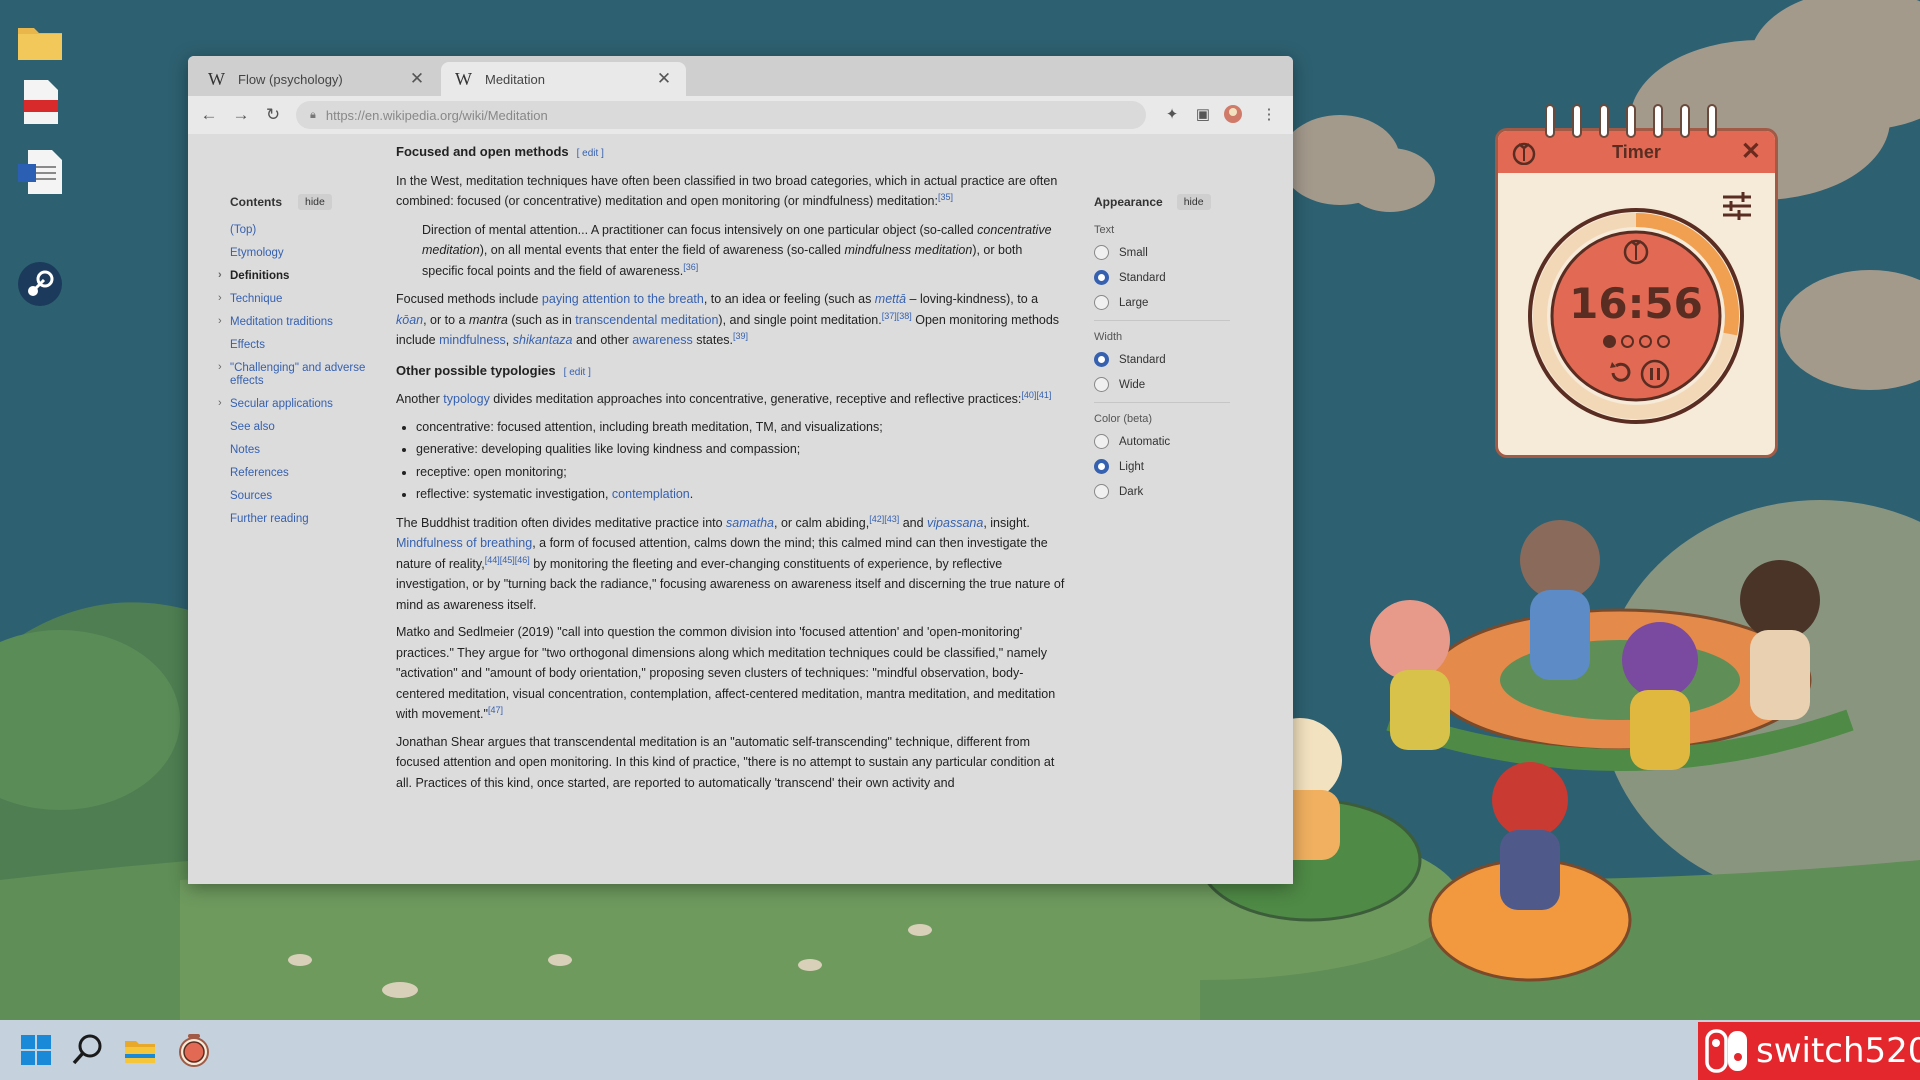 The height and width of the screenshot is (1080, 1920). I want to click on color-label: Color (beta), so click(1123, 419).